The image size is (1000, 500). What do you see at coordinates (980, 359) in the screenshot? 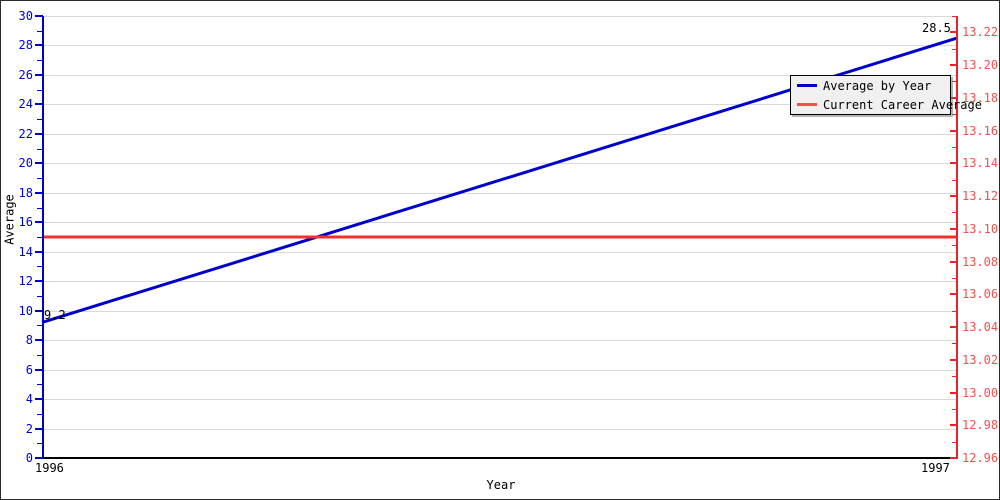
I see `right-axis-tick-label: 13.02` at bounding box center [980, 359].